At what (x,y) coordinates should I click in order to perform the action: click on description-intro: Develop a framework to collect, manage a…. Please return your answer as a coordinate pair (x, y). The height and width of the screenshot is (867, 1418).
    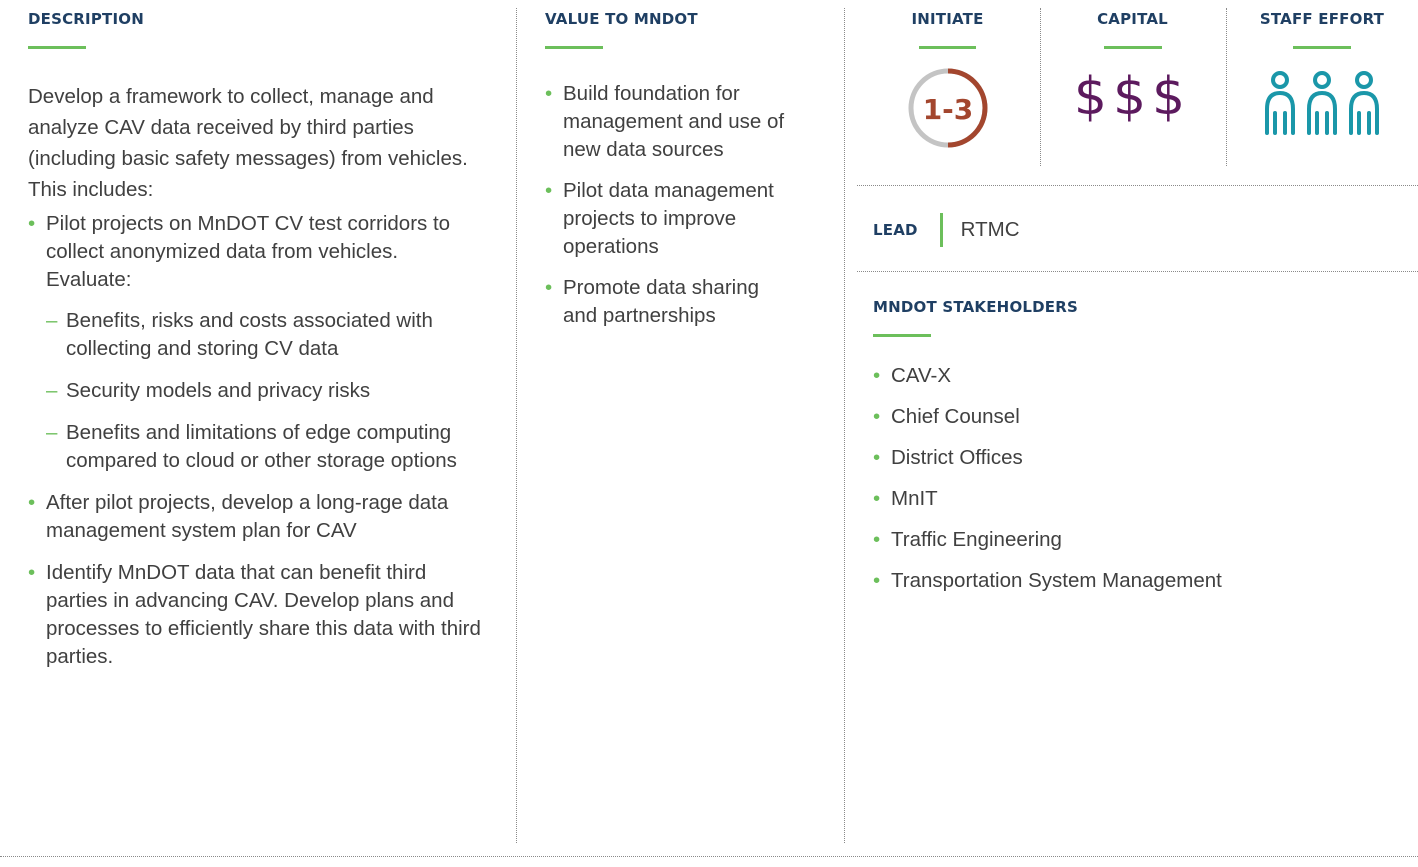
    Looking at the image, I should click on (248, 143).